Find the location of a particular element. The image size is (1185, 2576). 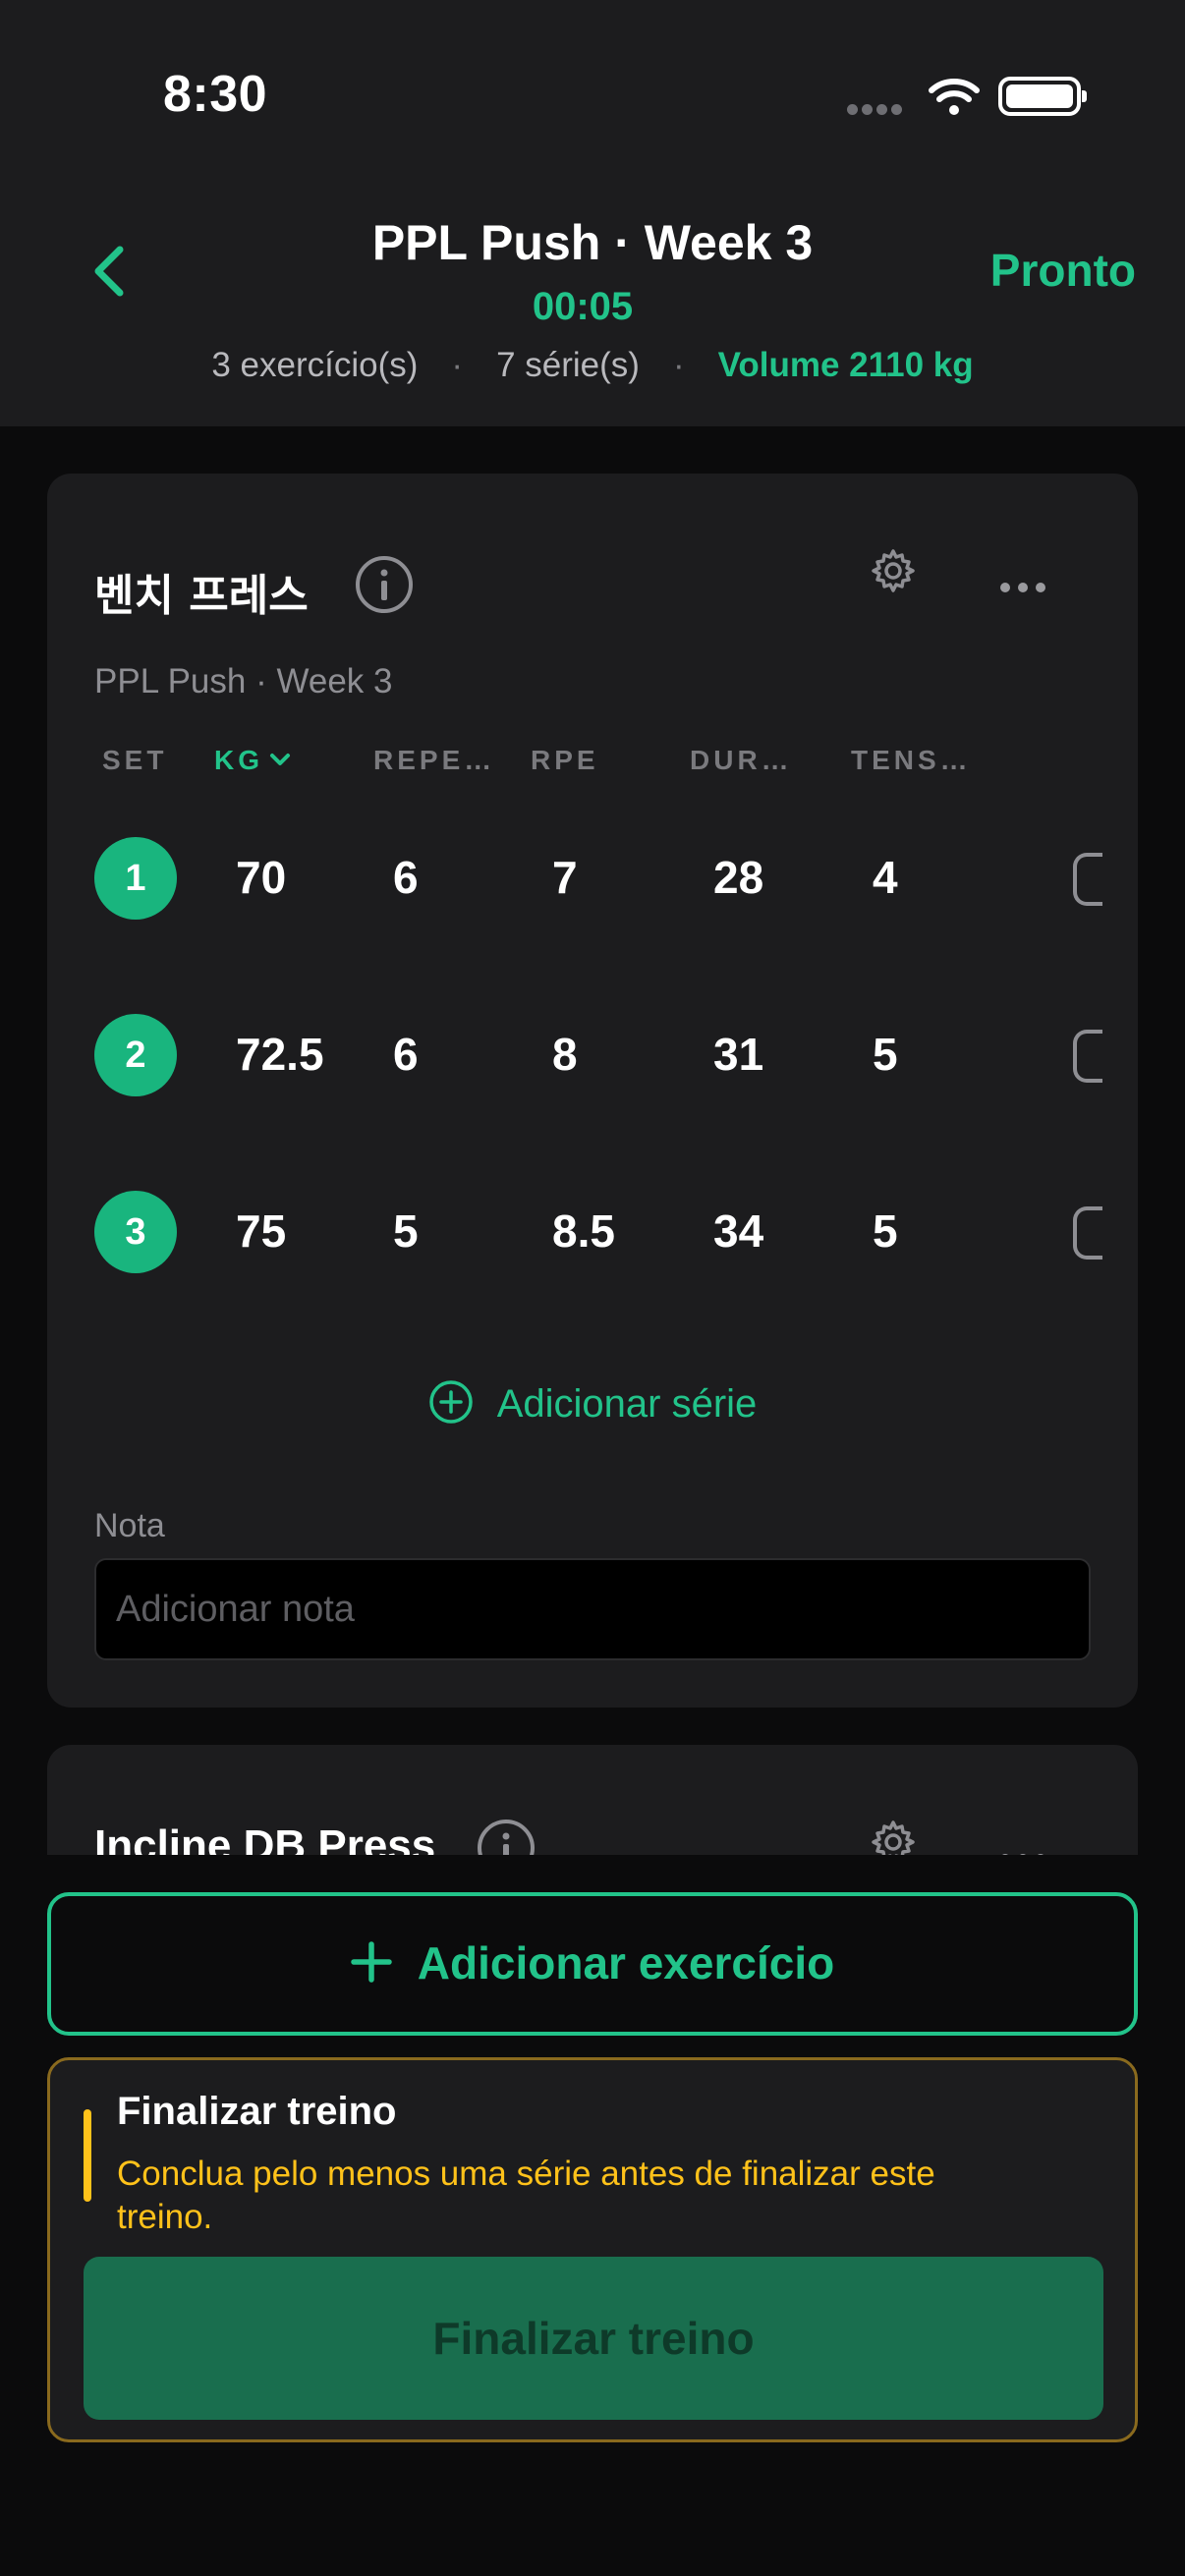

set-duration: 34 is located at coordinates (738, 1231).